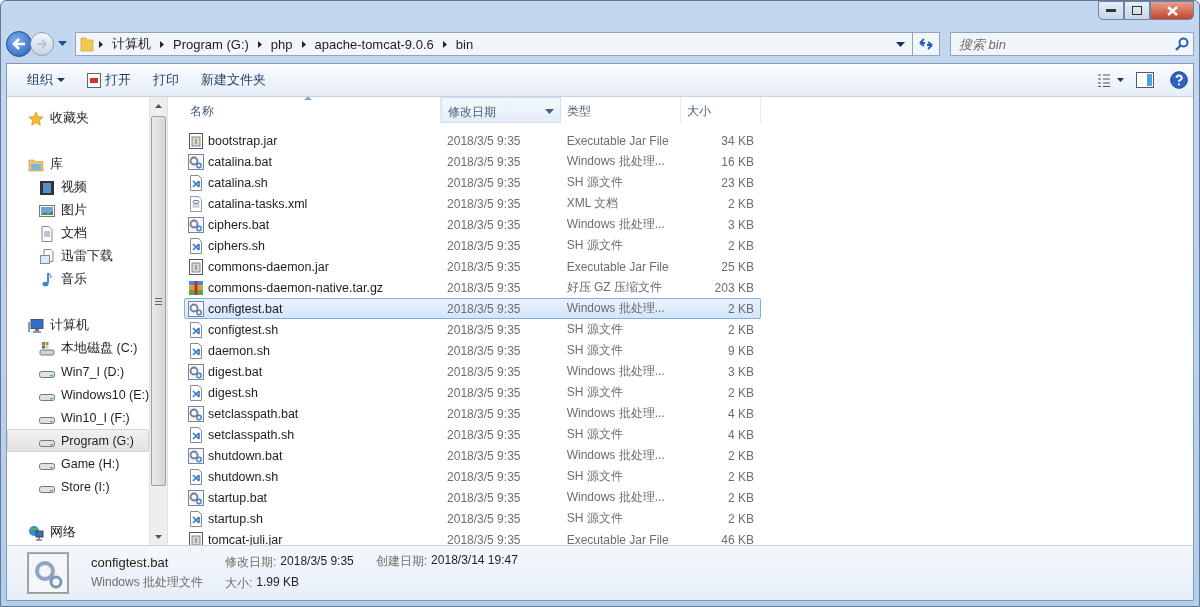 The height and width of the screenshot is (607, 1200). Describe the element at coordinates (78, 118) in the screenshot. I see `nav-item: 收藏夹` at that location.